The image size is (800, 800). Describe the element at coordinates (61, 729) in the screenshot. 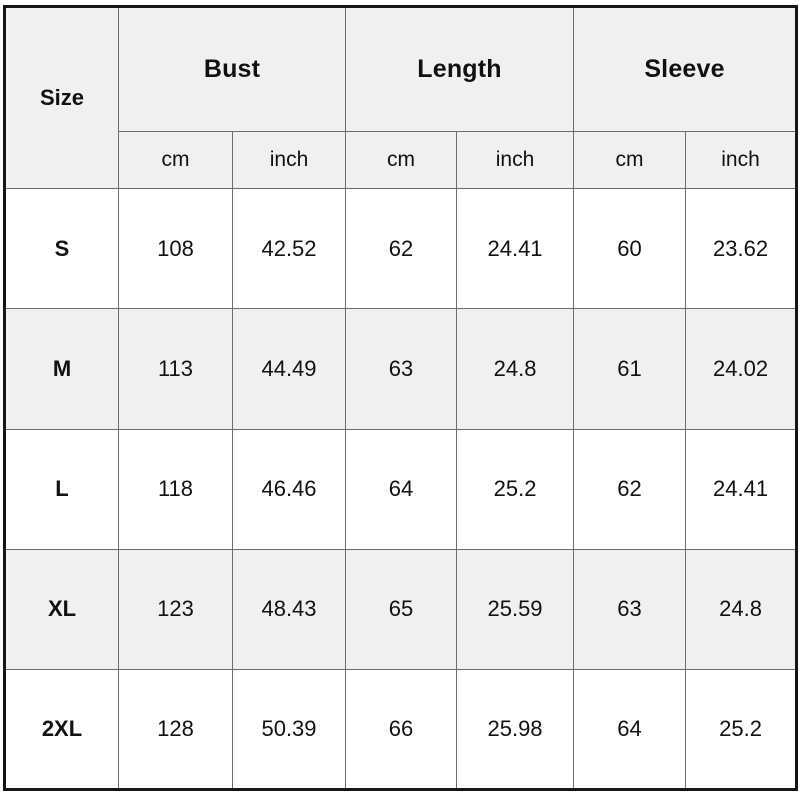

I see `row-size-label: 2XL` at that location.